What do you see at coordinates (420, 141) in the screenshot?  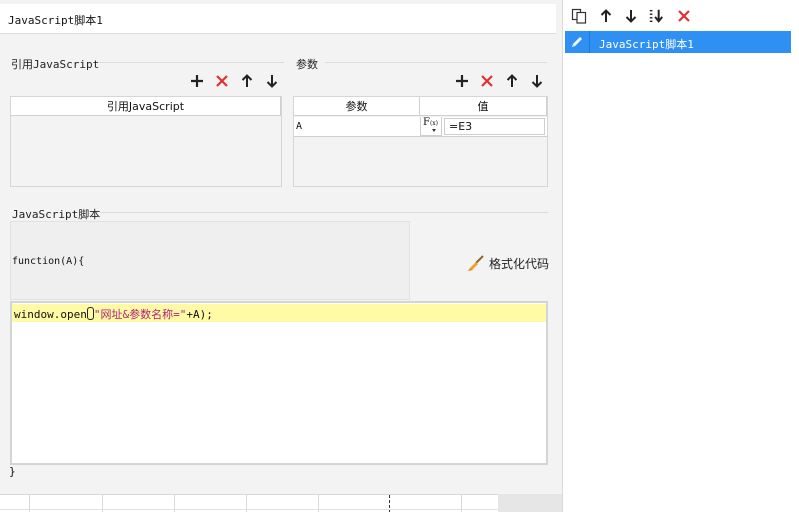 I see `params-table: 参数 值 A F(x) =E3` at bounding box center [420, 141].